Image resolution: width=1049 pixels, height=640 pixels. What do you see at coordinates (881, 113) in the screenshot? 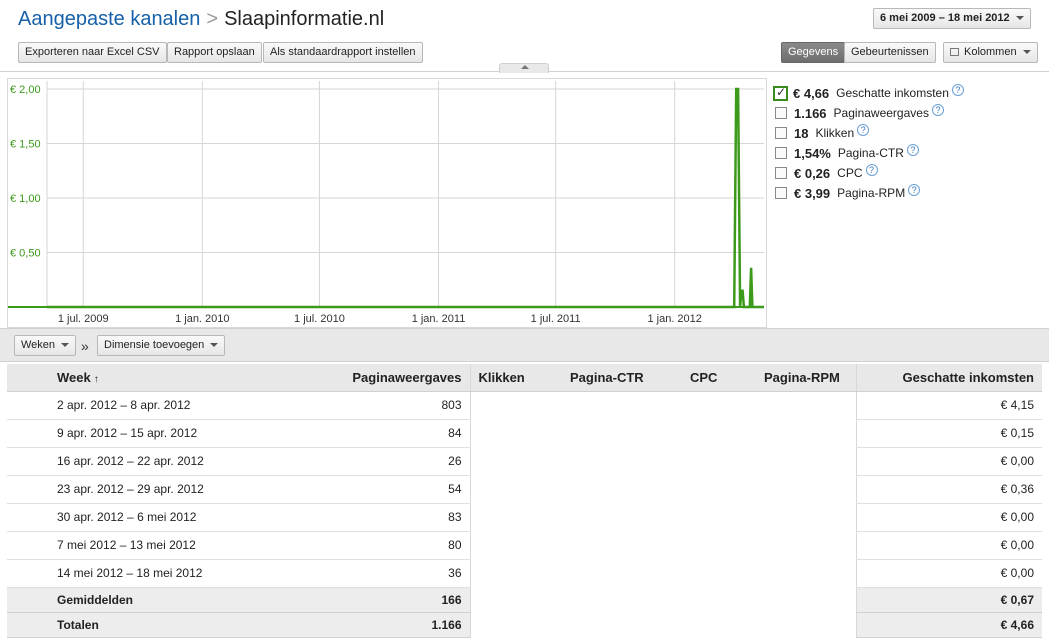
I see `legend-label: Paginaweergaves` at bounding box center [881, 113].